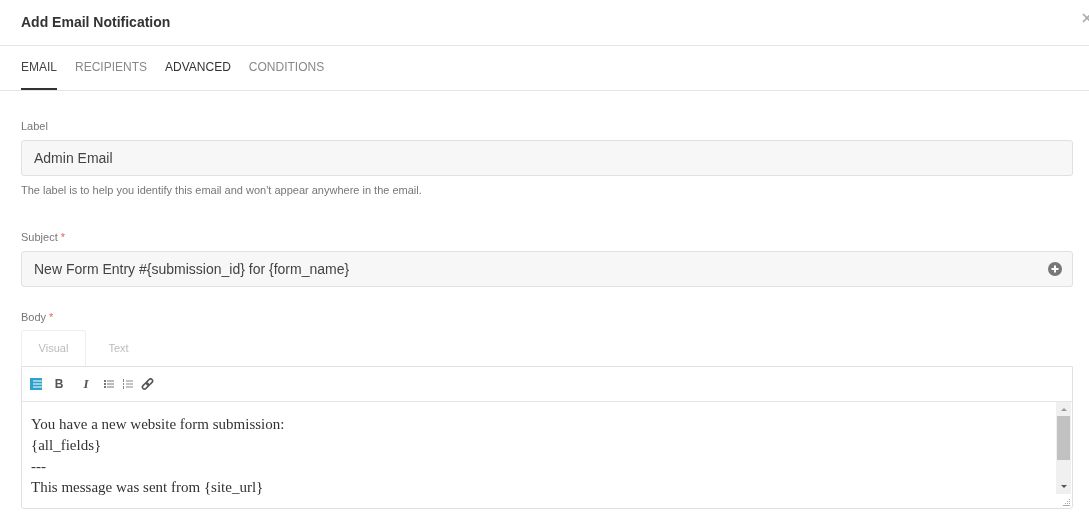 The image size is (1089, 513). I want to click on tab: ADVANCED, so click(198, 68).